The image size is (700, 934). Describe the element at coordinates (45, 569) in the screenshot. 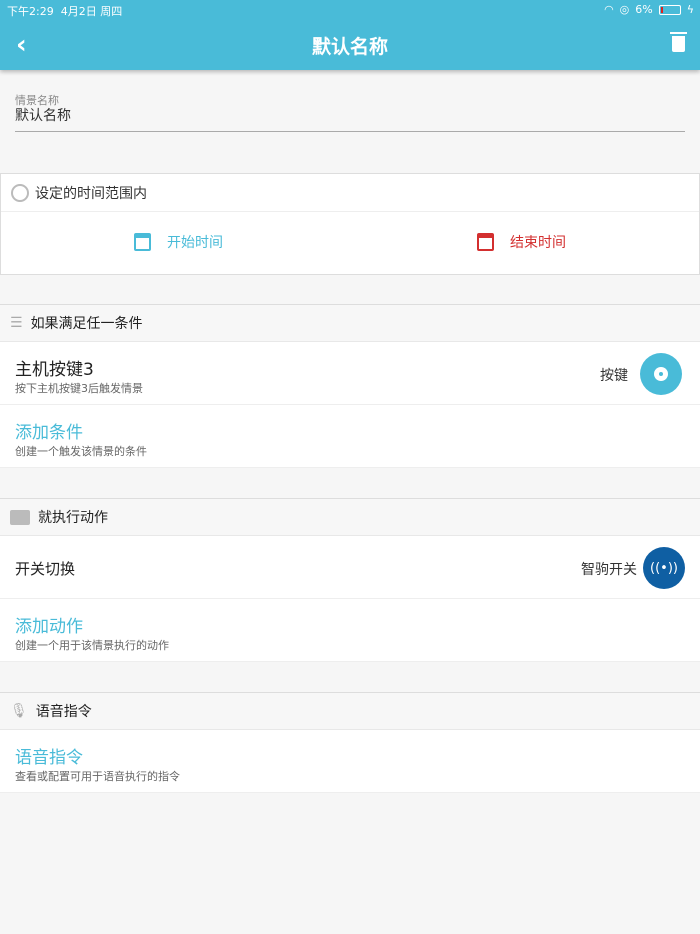

I see `action-title: 开关切换` at that location.